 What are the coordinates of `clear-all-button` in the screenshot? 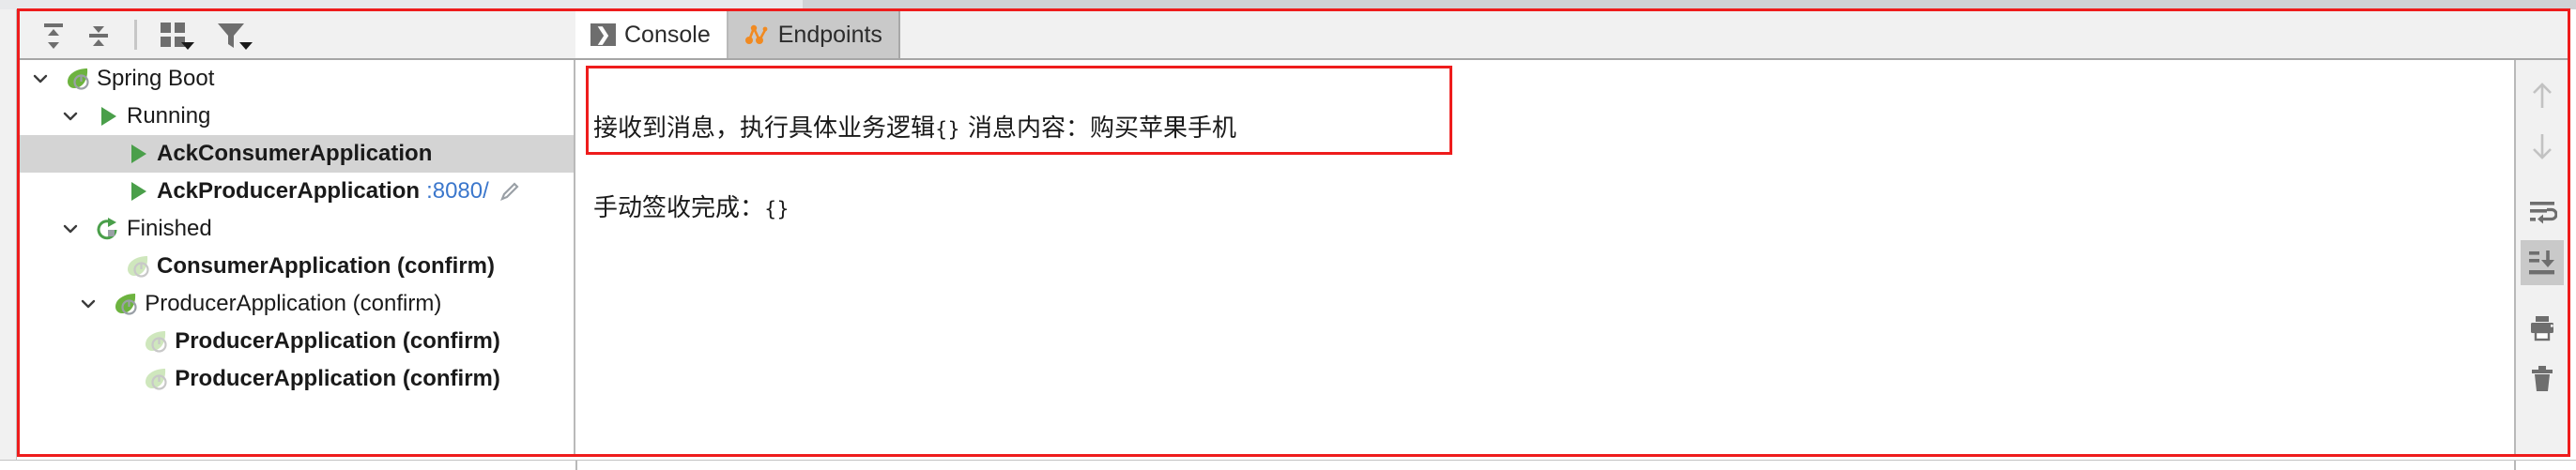 It's located at (2543, 379).